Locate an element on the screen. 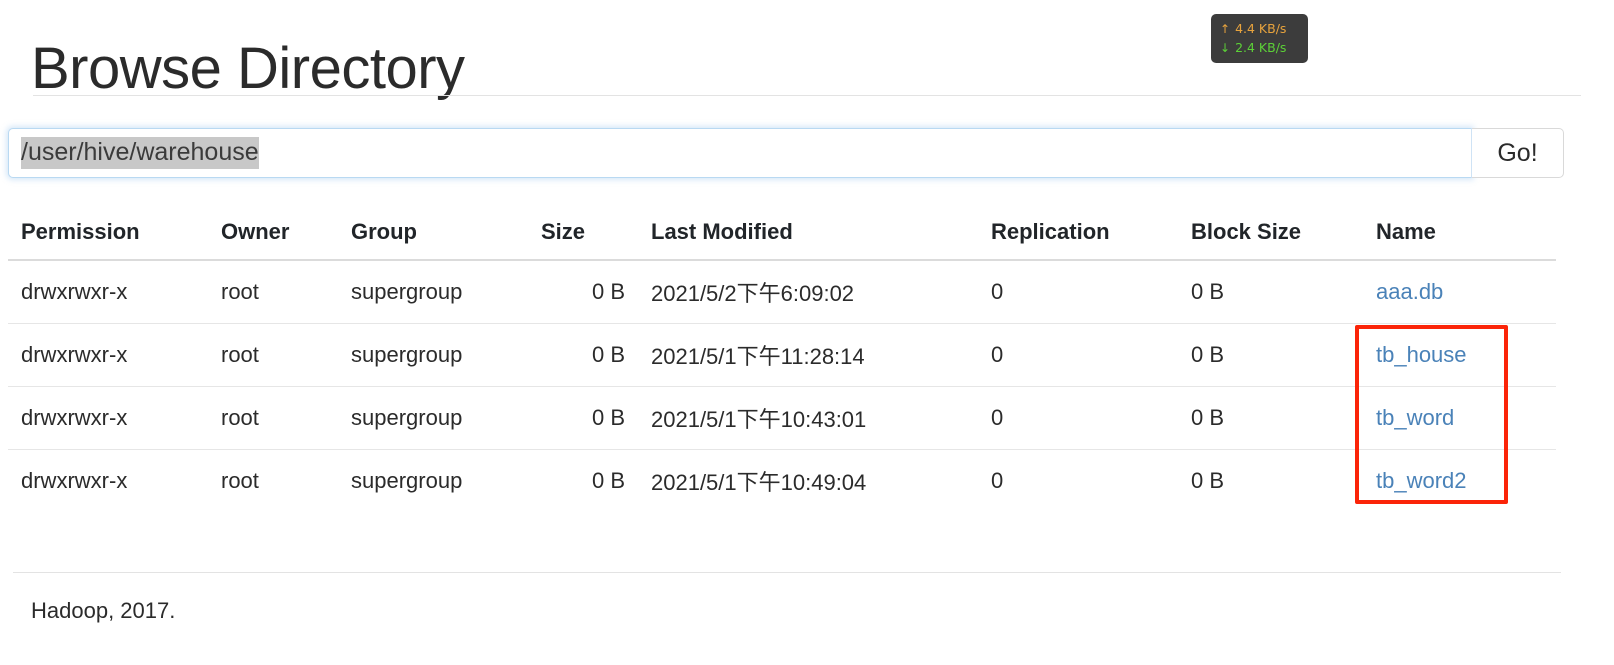 This screenshot has width=1614, height=665. page-title: Browse Directory is located at coordinates (248, 68).